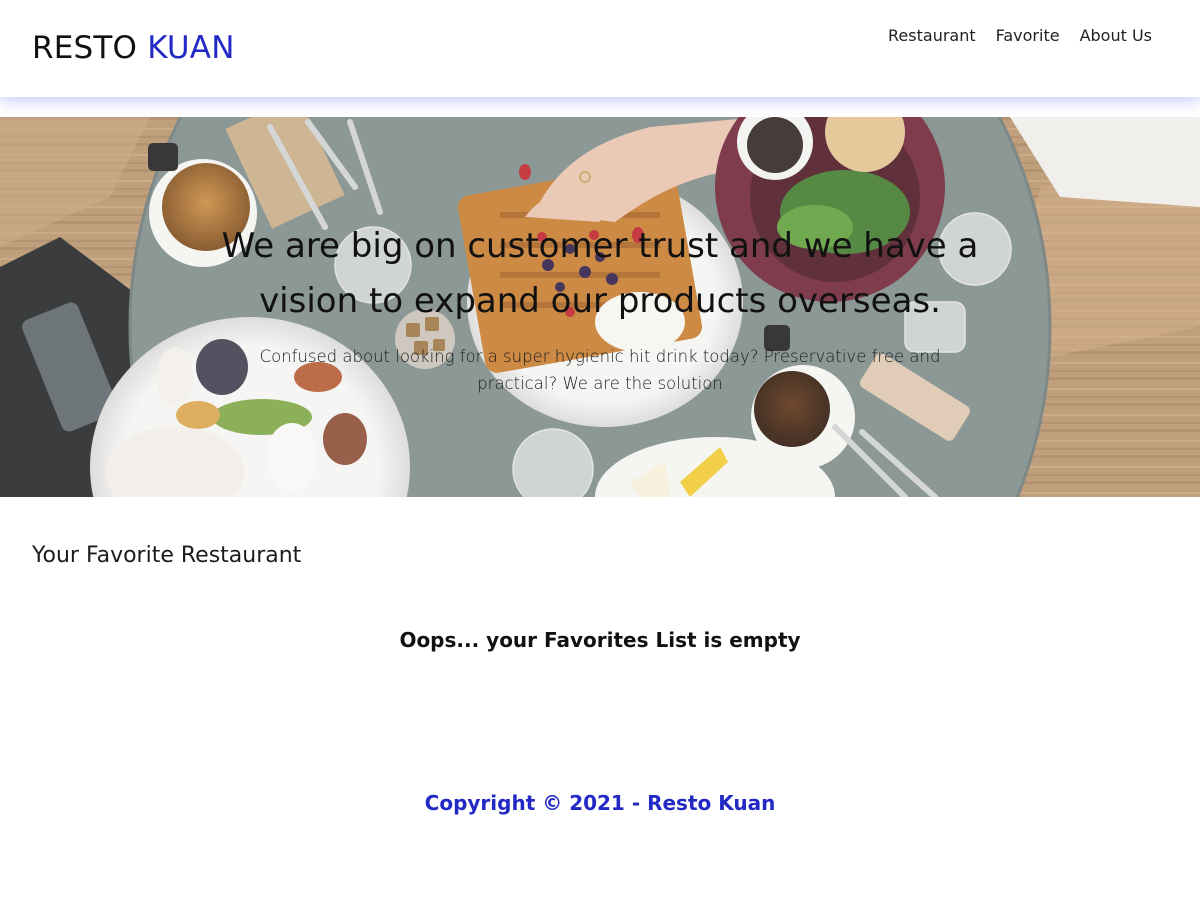  I want to click on app-header: RESTO KUAN Restaurant Favorite About Us, so click(600, 48).